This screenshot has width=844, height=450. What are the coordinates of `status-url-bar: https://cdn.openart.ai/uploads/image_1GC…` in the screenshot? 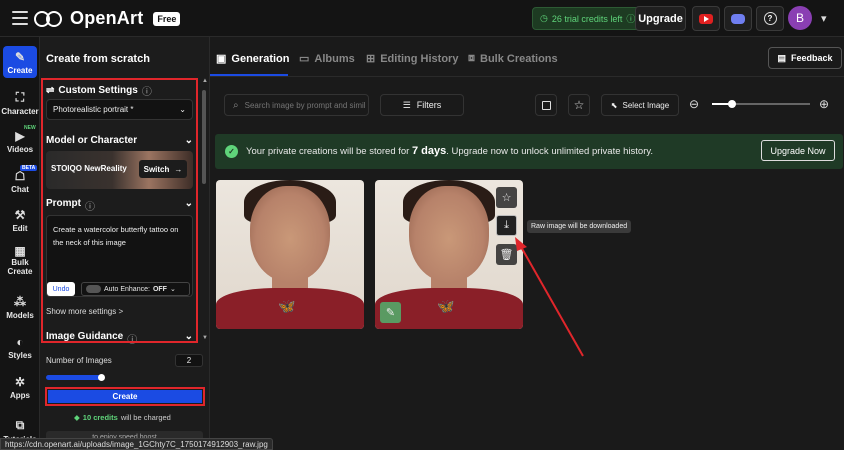 It's located at (136, 444).